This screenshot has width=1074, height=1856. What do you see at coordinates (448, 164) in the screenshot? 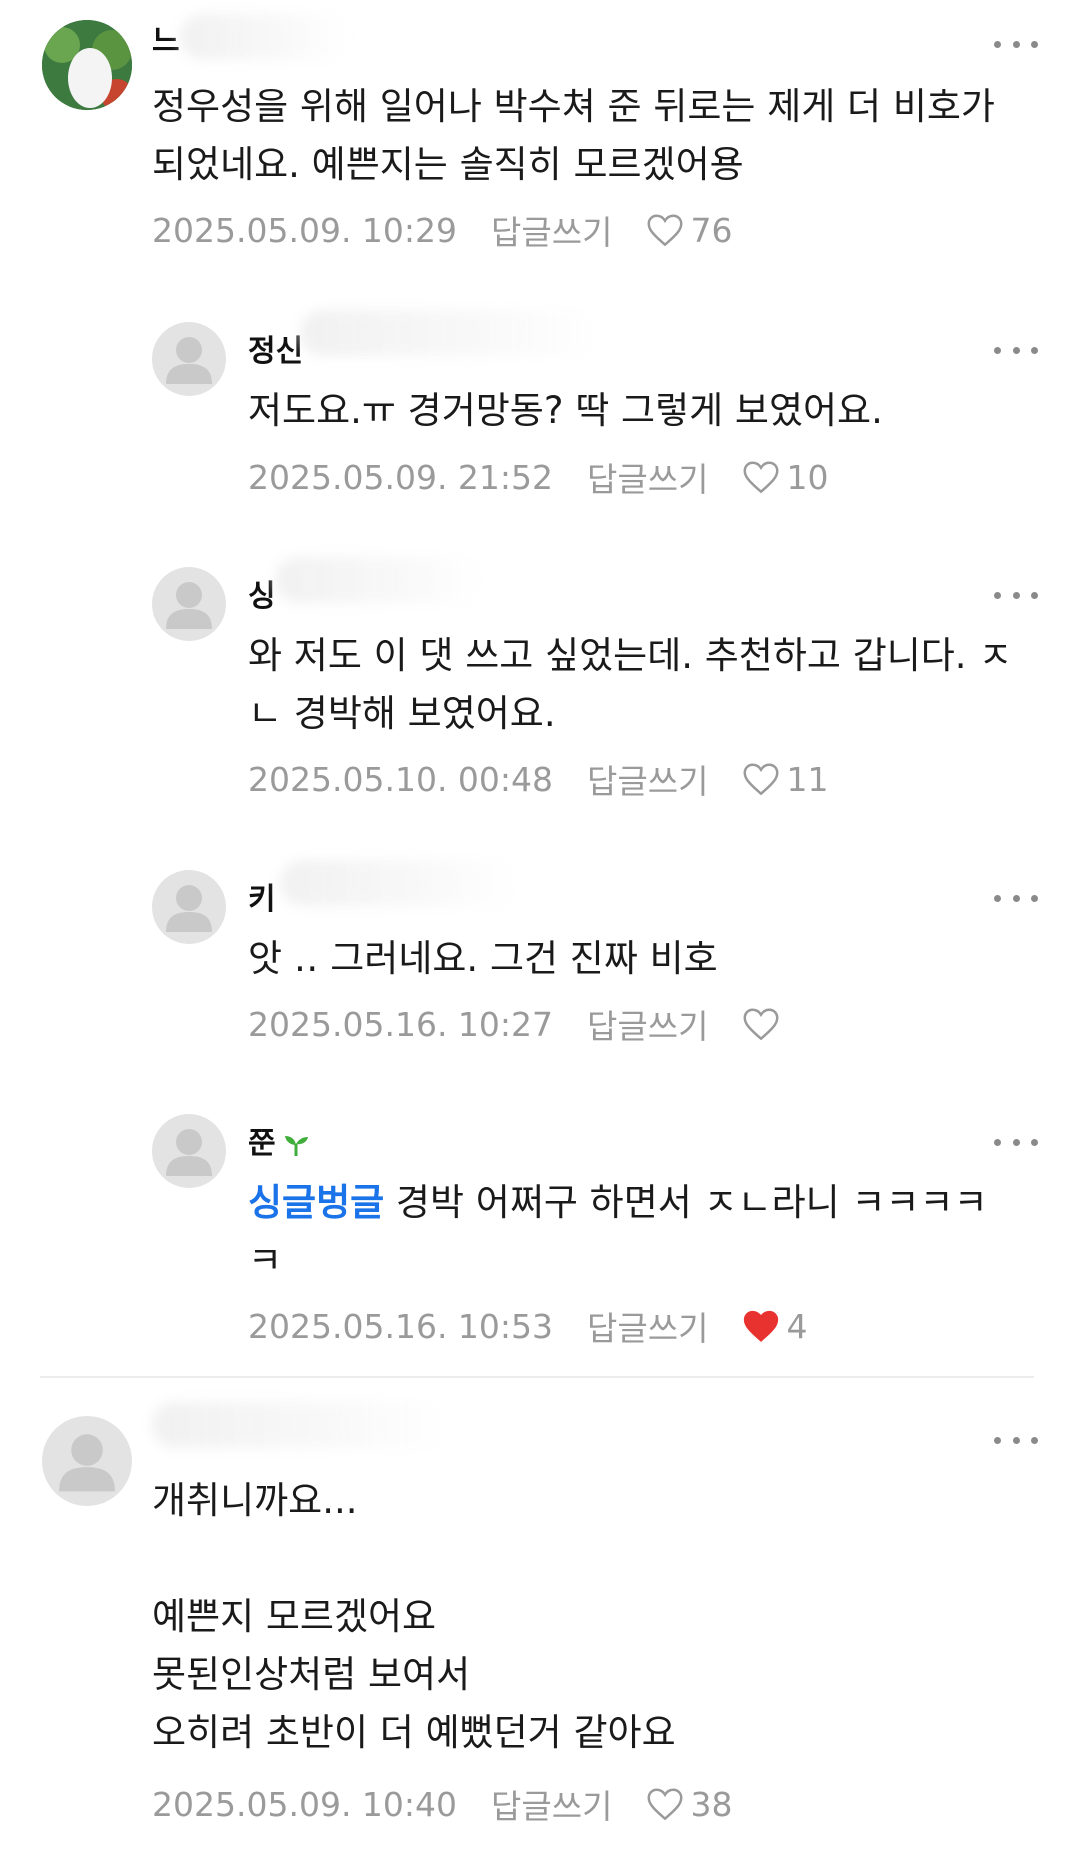
I see `comment-line: 되었네요. 예쁜지는 솔직히 모르겠어용` at bounding box center [448, 164].